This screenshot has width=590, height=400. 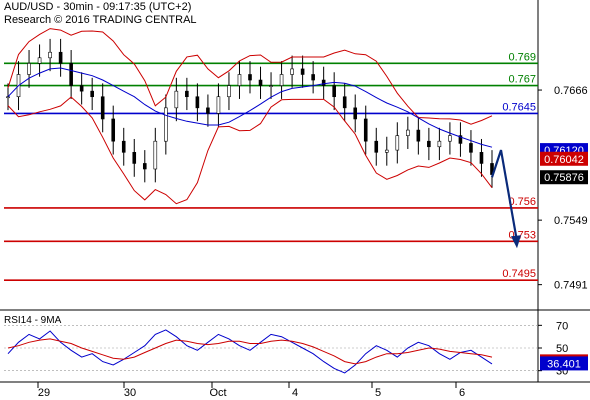 I want to click on x-axis: 29 30 Oct 4 5 6, so click(x=295, y=390).